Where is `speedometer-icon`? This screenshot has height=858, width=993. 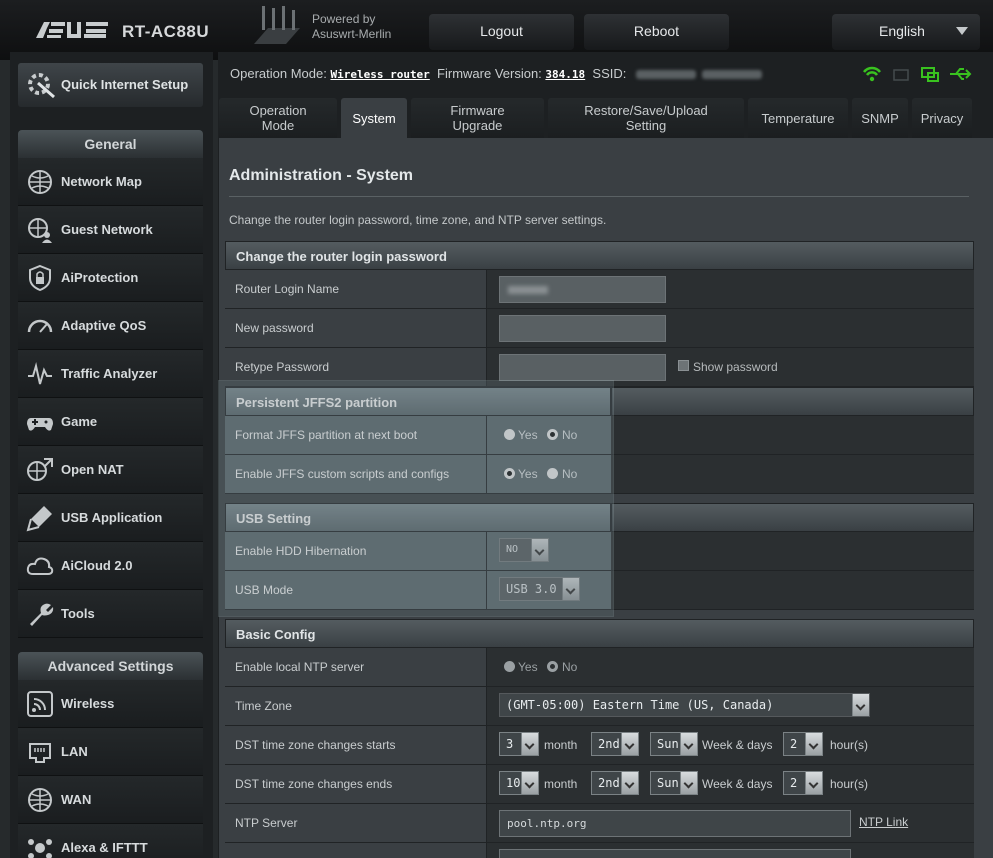
speedometer-icon is located at coordinates (40, 326).